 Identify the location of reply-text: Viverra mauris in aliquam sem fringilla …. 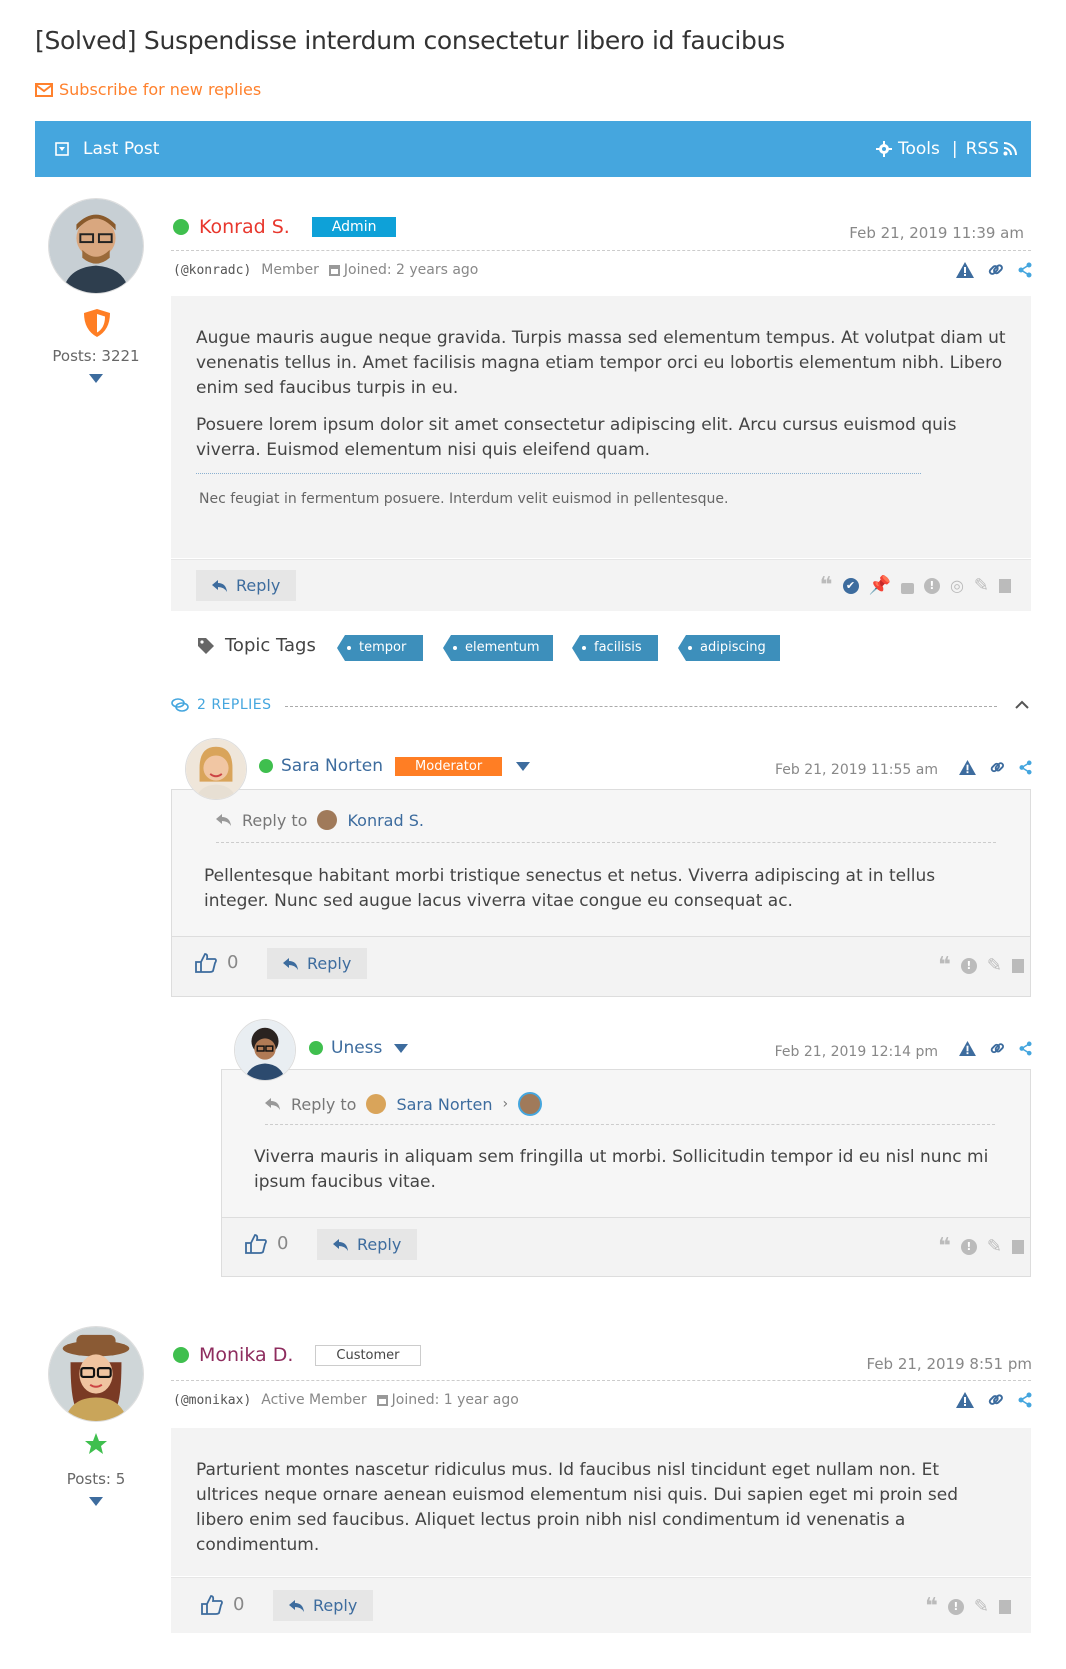
(621, 1169).